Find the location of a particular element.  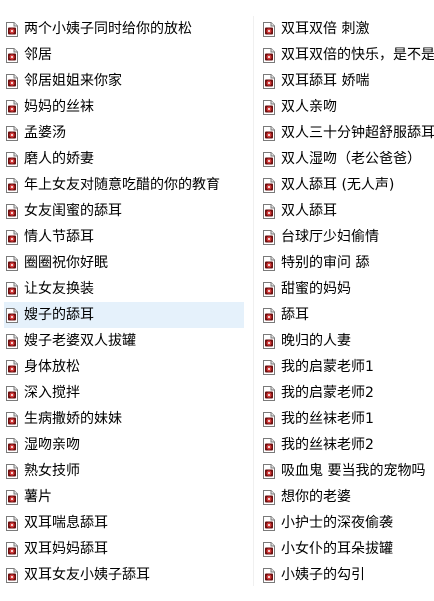

file-item: 深入搅拌 is located at coordinates (124, 393).